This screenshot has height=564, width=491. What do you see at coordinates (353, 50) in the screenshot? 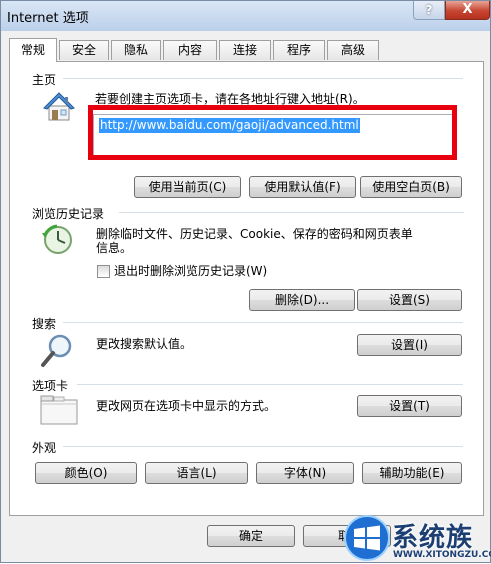
I see `tab-advanced: 高级` at bounding box center [353, 50].